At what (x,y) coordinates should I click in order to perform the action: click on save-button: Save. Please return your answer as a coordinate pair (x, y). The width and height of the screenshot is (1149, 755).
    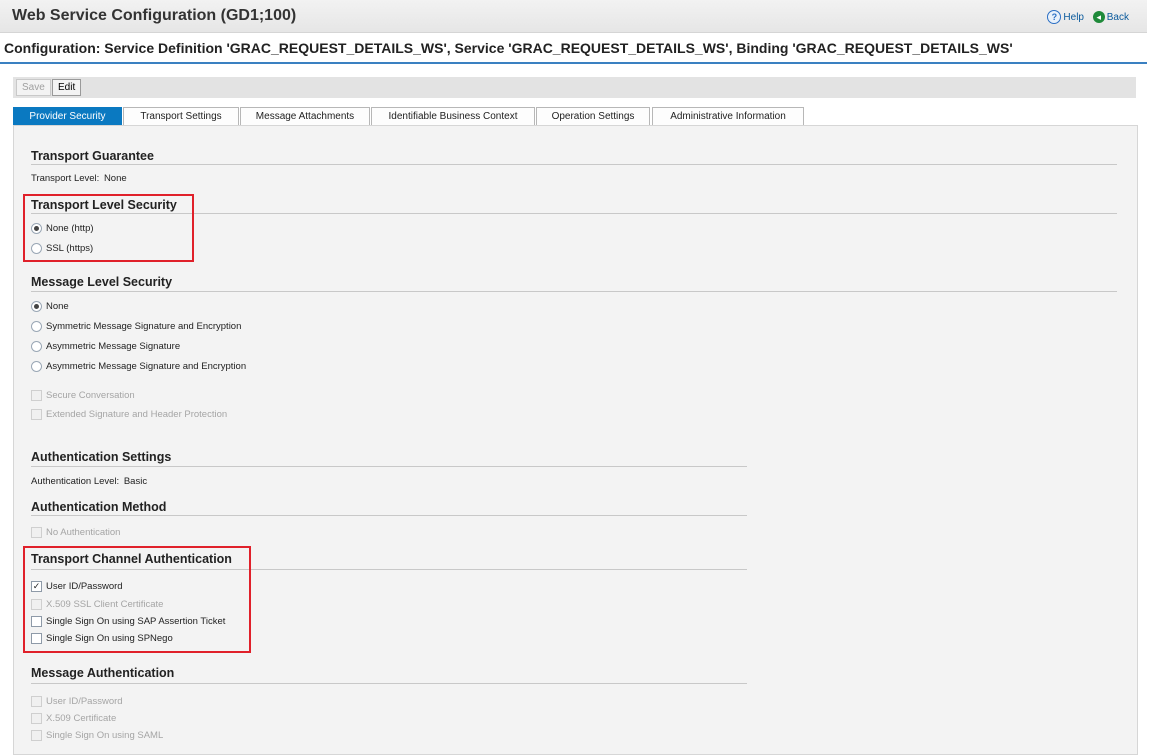
    Looking at the image, I should click on (33, 87).